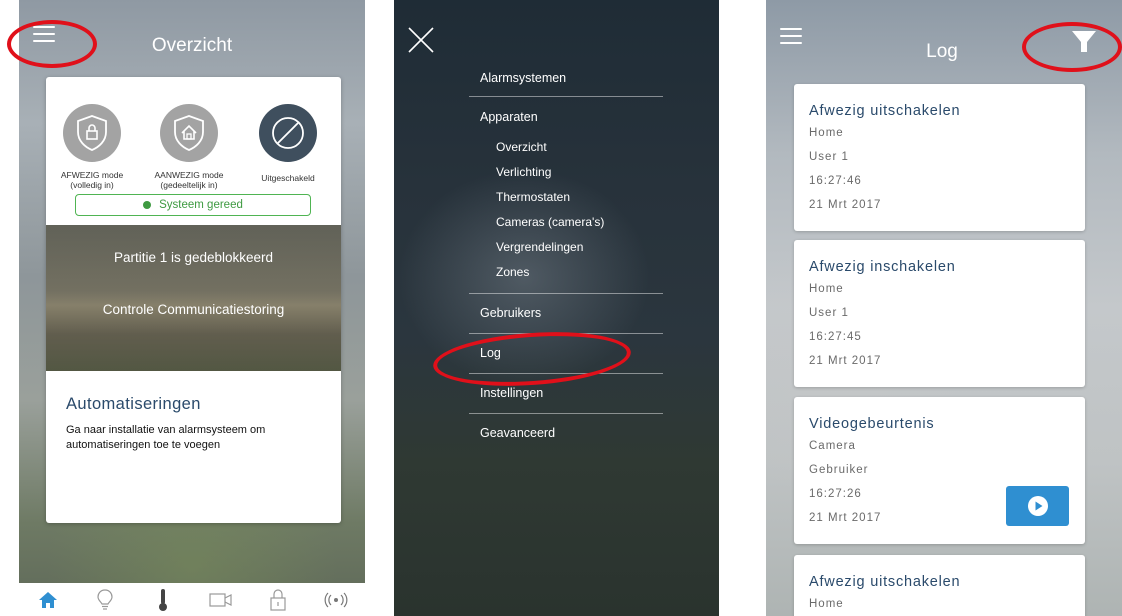 Image resolution: width=1122 pixels, height=616 pixels. Describe the element at coordinates (566, 96) in the screenshot. I see `divider` at that location.